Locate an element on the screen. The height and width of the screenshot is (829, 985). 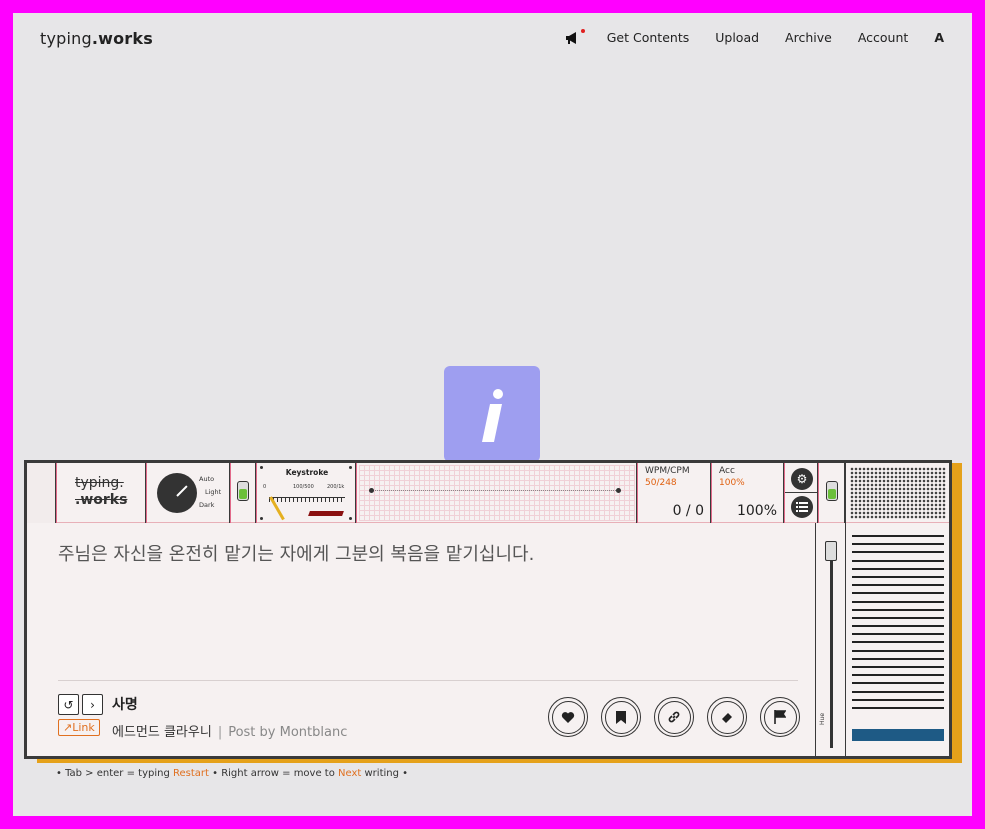
slider-divider-left is located at coordinates (815, 639).